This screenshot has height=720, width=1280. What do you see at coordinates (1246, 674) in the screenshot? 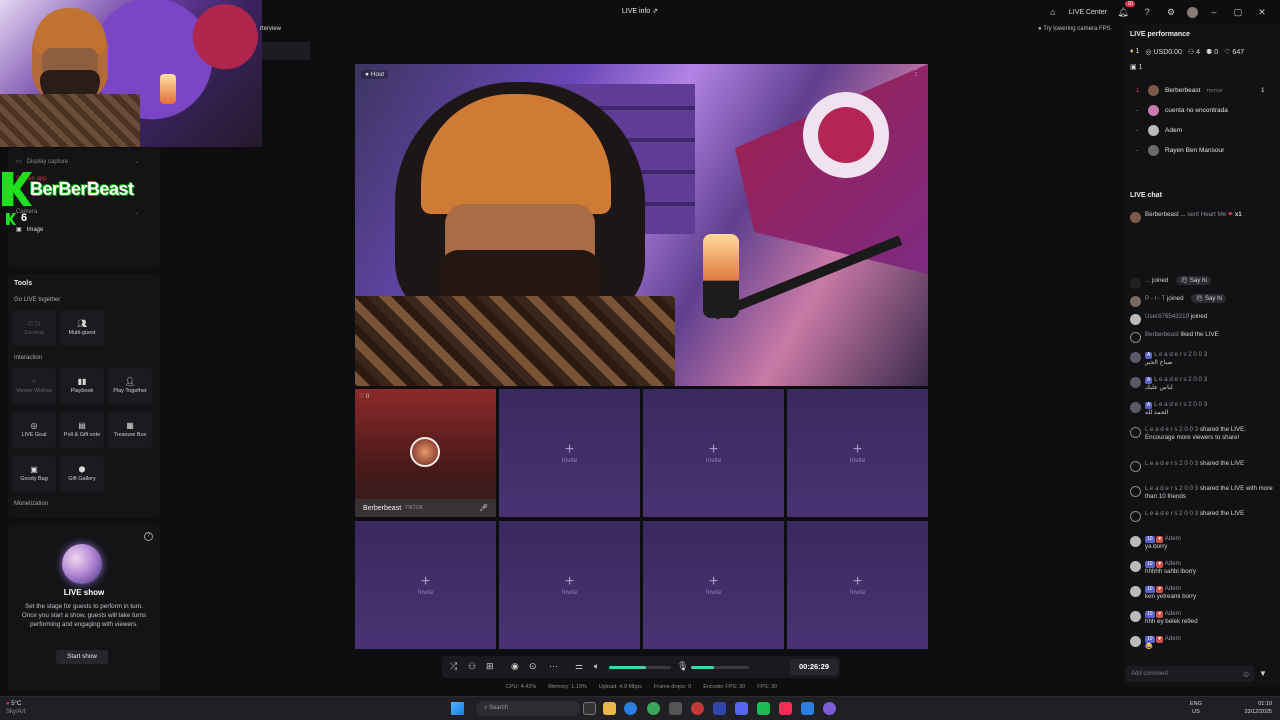
I see `emoji-icon: ☺` at bounding box center [1246, 674].